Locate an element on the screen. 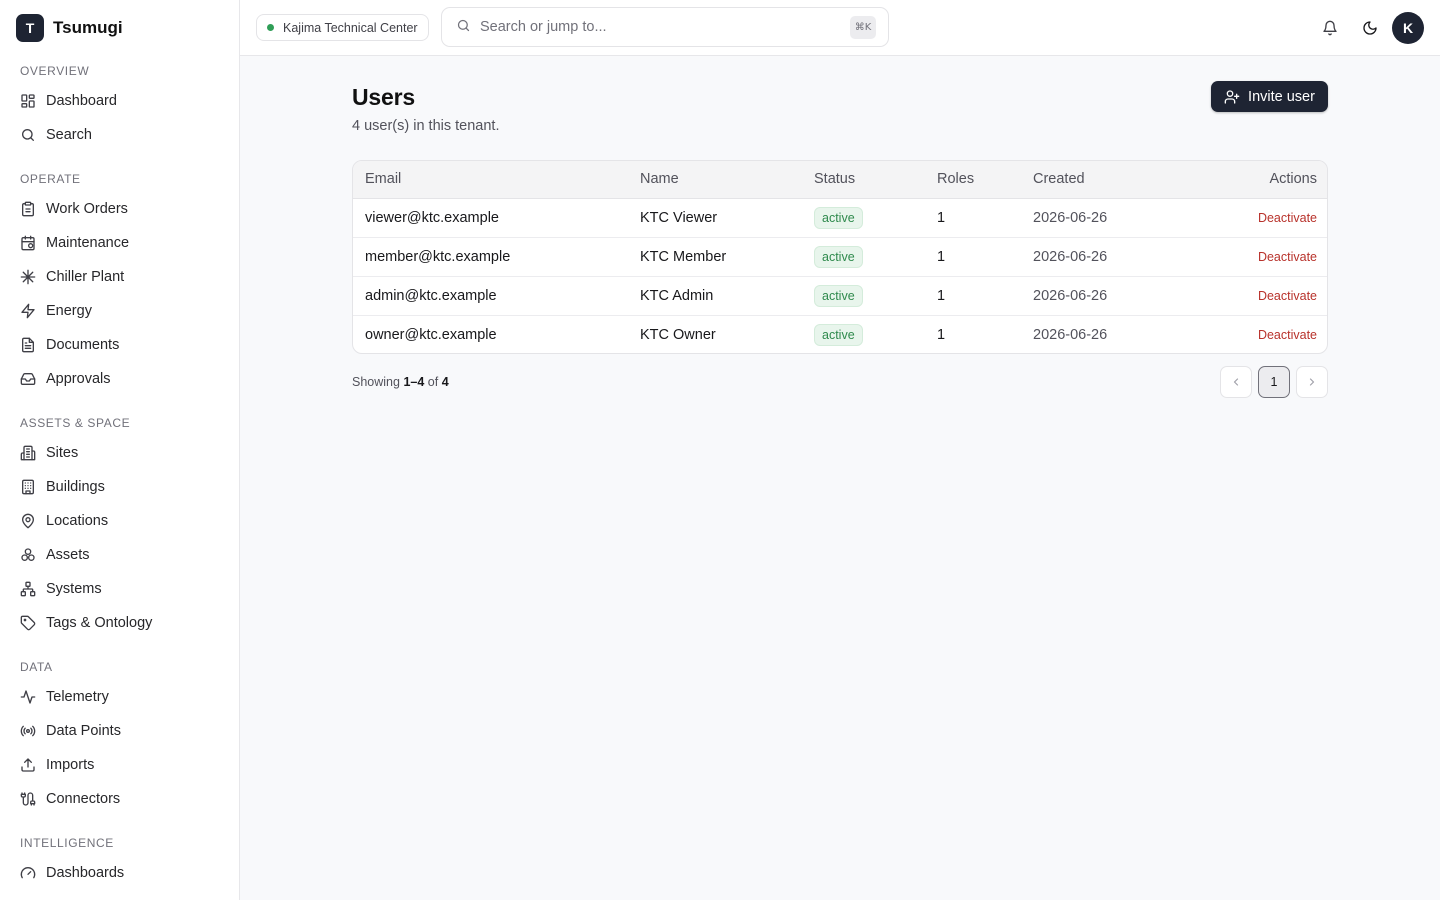  global-search: ⌘K is located at coordinates (665, 27).